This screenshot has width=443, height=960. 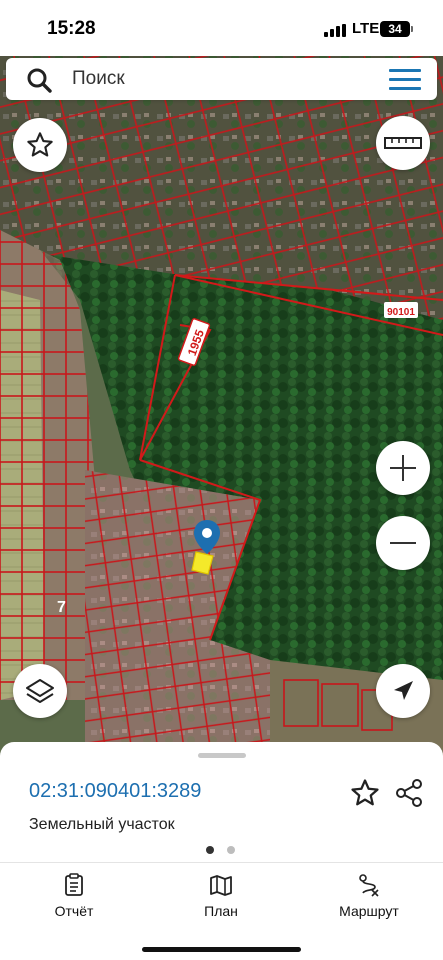 I want to click on tab-bar: Отчёт План Маршрут, so click(x=221, y=911).